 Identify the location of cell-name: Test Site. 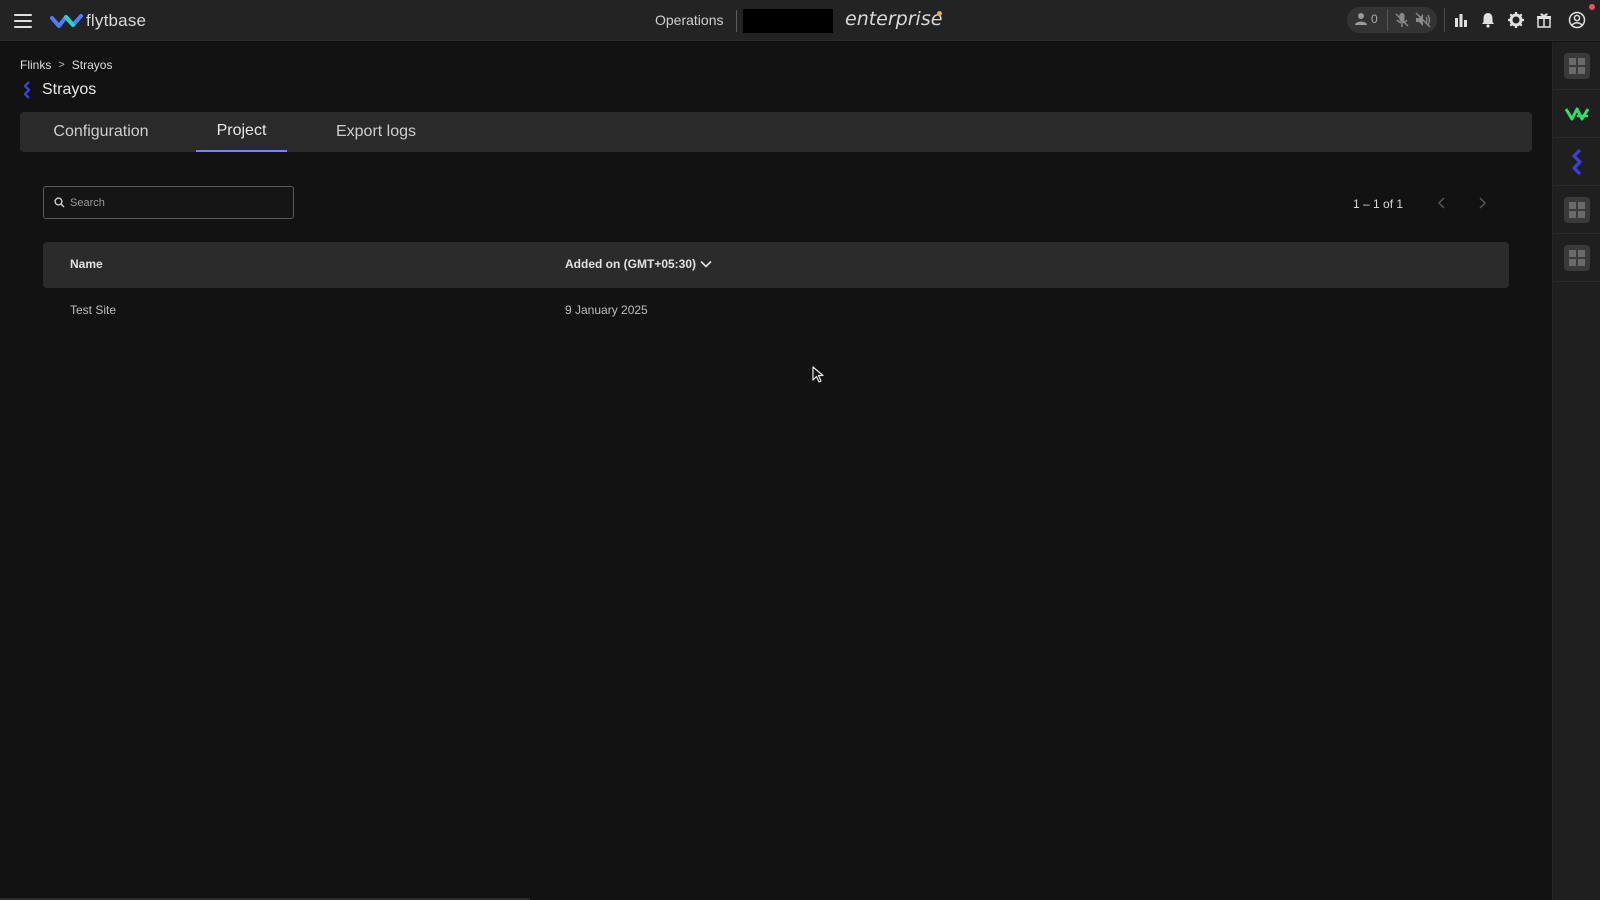
(93, 310).